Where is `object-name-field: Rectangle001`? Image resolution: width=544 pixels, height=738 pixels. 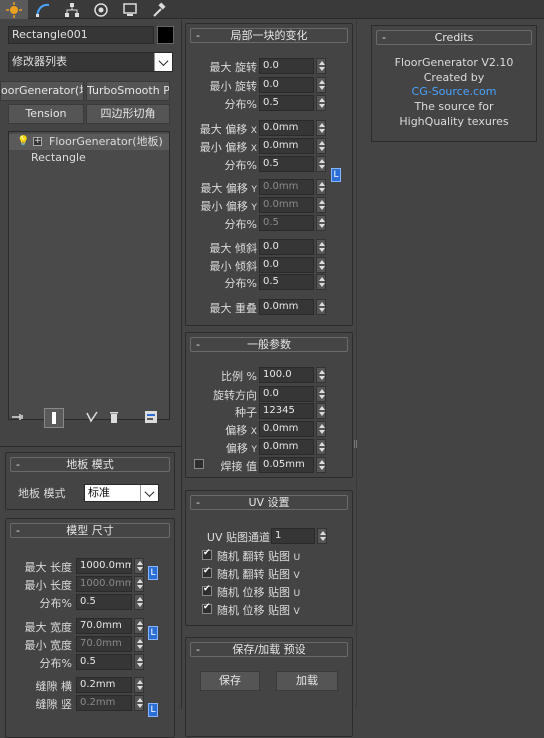
object-name-field: Rectangle001 is located at coordinates (81, 35).